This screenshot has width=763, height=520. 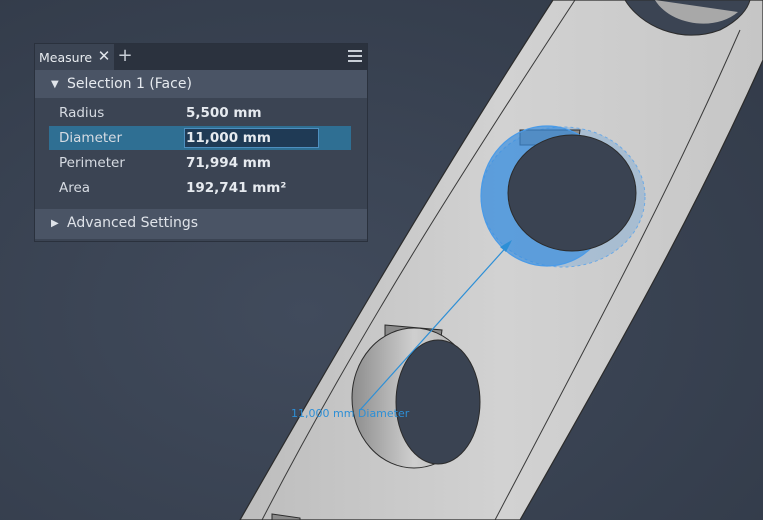 I want to click on tab-measure: Measure ✕, so click(x=74, y=57).